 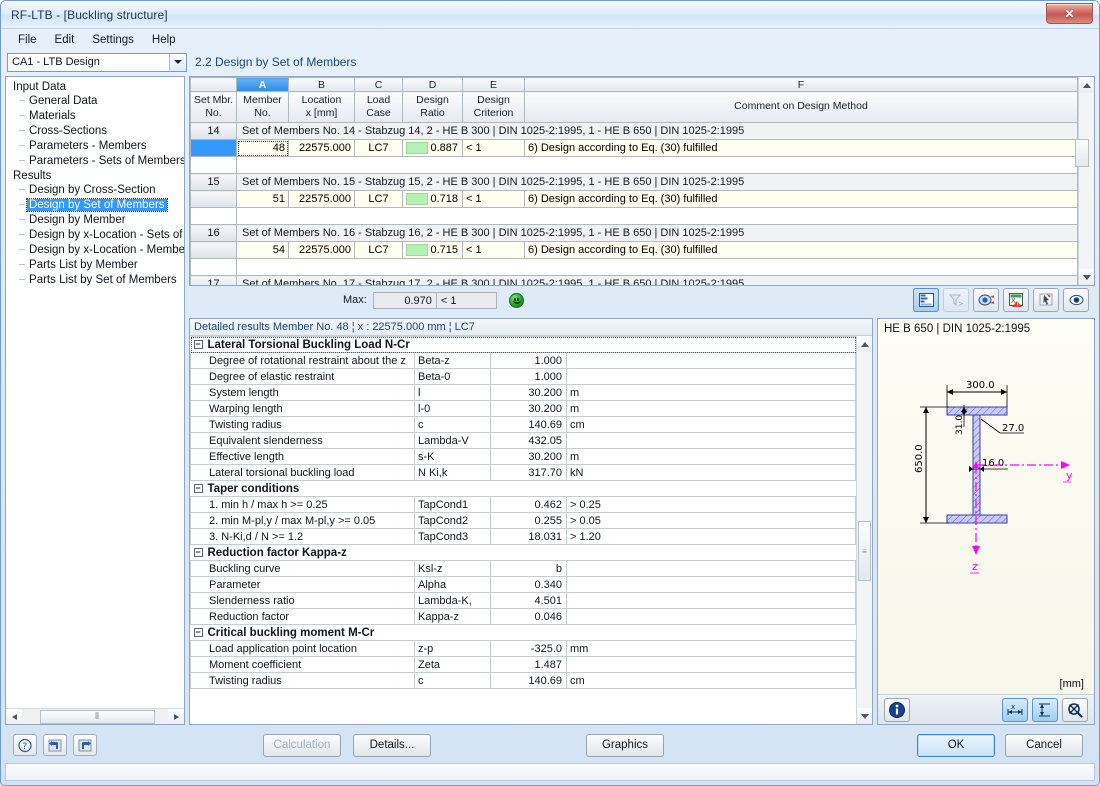 I want to click on calculation-button: Calculation, so click(x=302, y=745).